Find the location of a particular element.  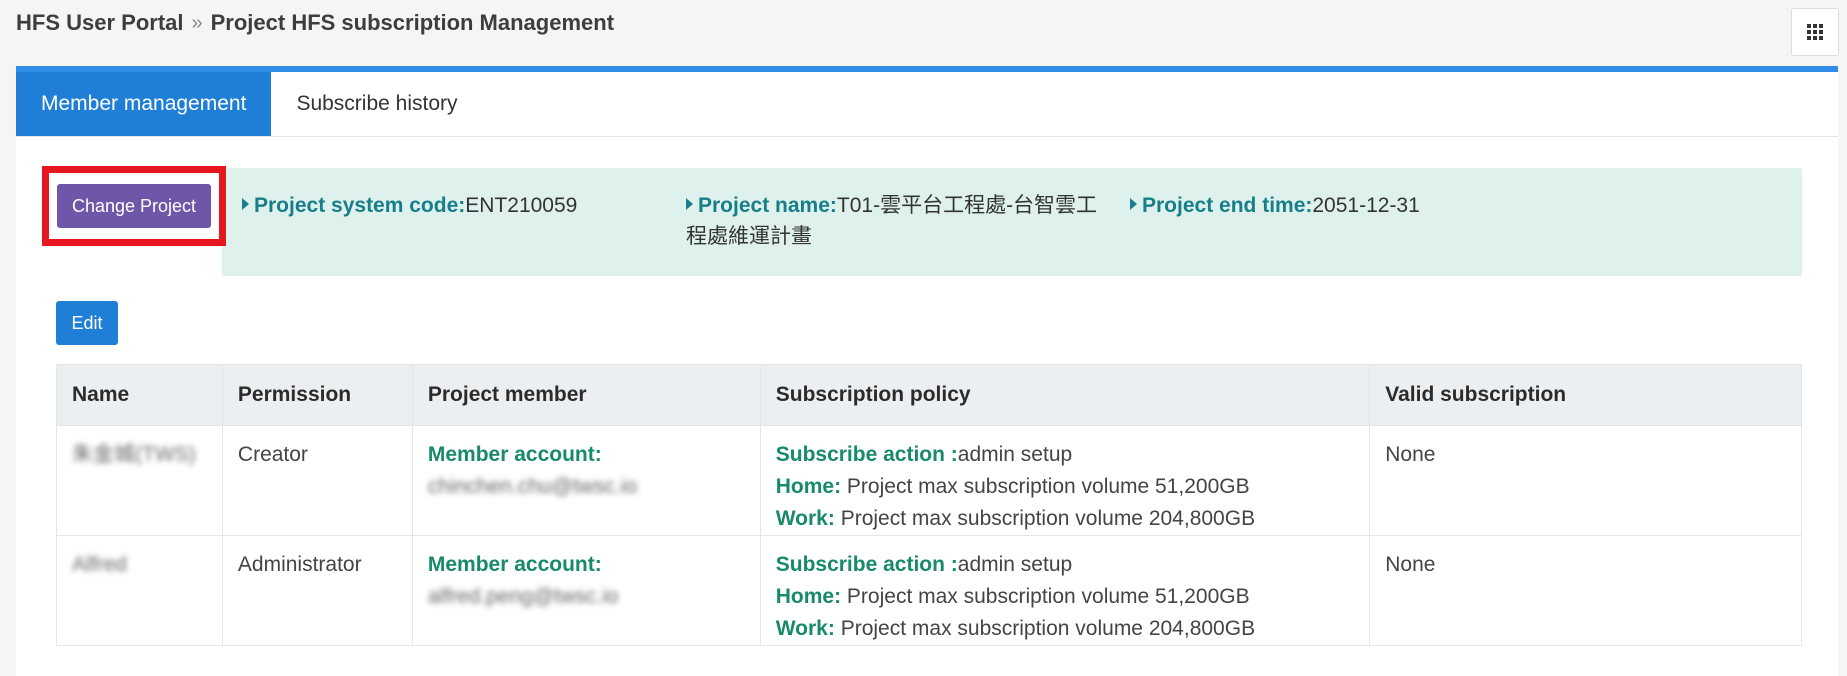

member-permission: Creator is located at coordinates (317, 480).